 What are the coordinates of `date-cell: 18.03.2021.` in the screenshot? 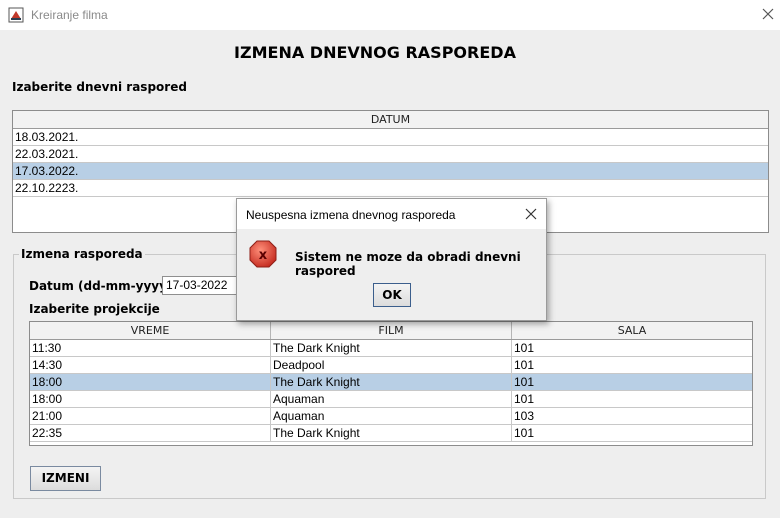 It's located at (390, 137).